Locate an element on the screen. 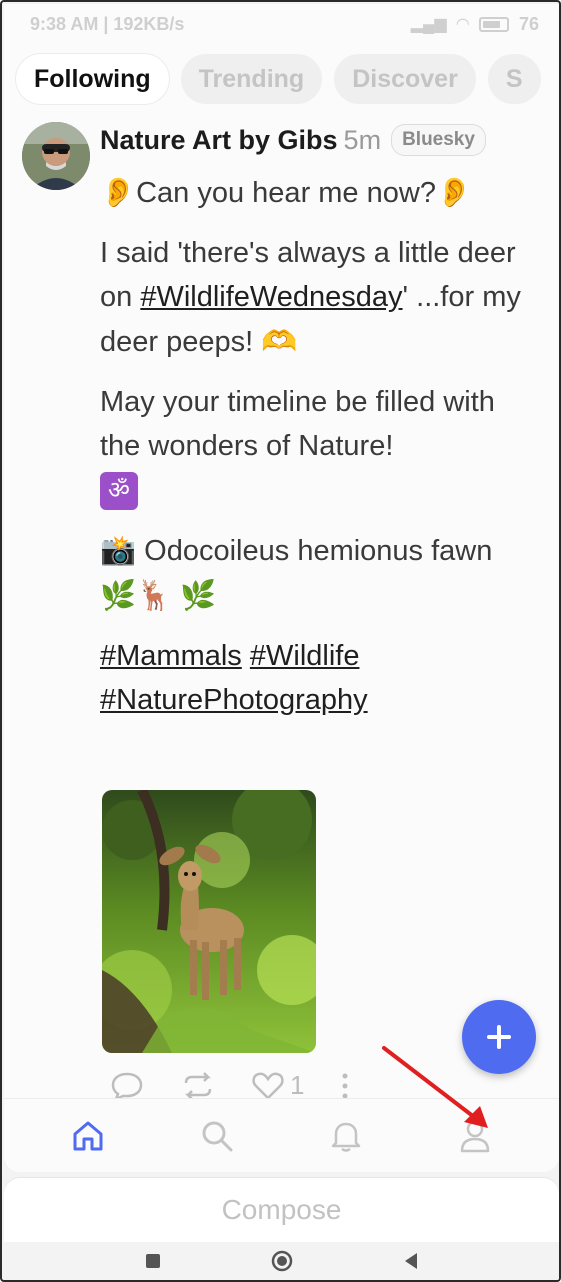 Image resolution: width=561 pixels, height=1282 pixels. status-icons: ▂▄▆ ◠ 76 is located at coordinates (475, 24).